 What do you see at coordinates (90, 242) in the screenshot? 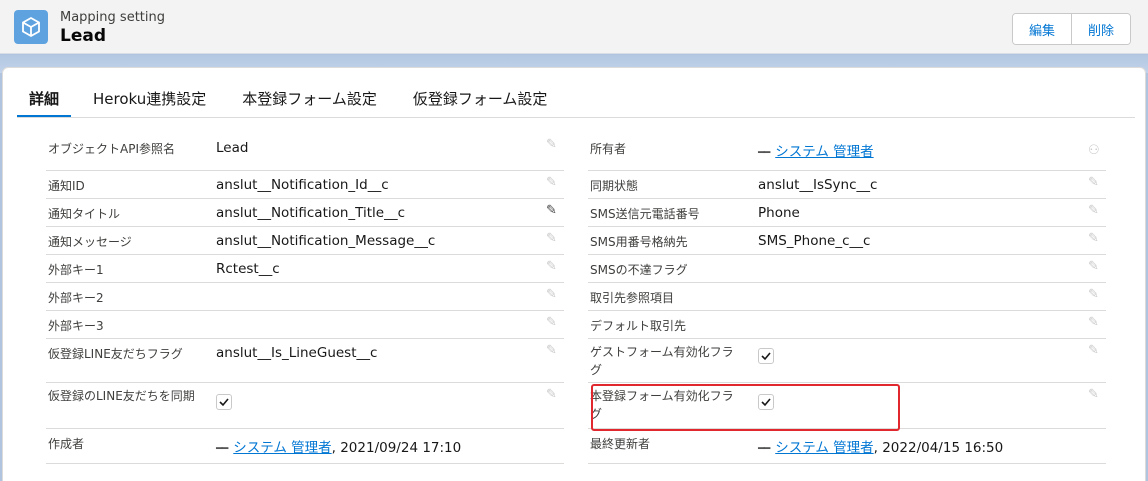
I see `field-label: 通知メッセージ` at bounding box center [90, 242].